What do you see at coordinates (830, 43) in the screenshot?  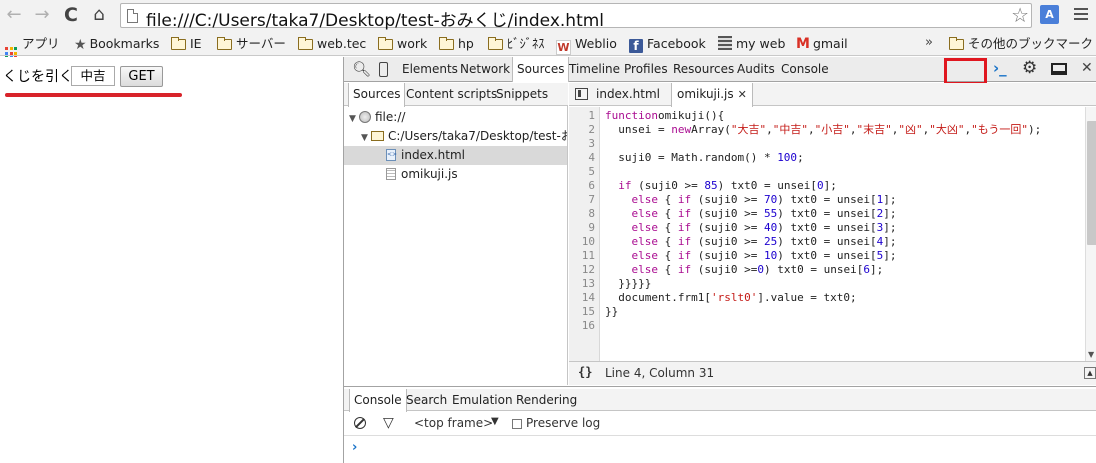 I see `bookmark-label: gmail` at bounding box center [830, 43].